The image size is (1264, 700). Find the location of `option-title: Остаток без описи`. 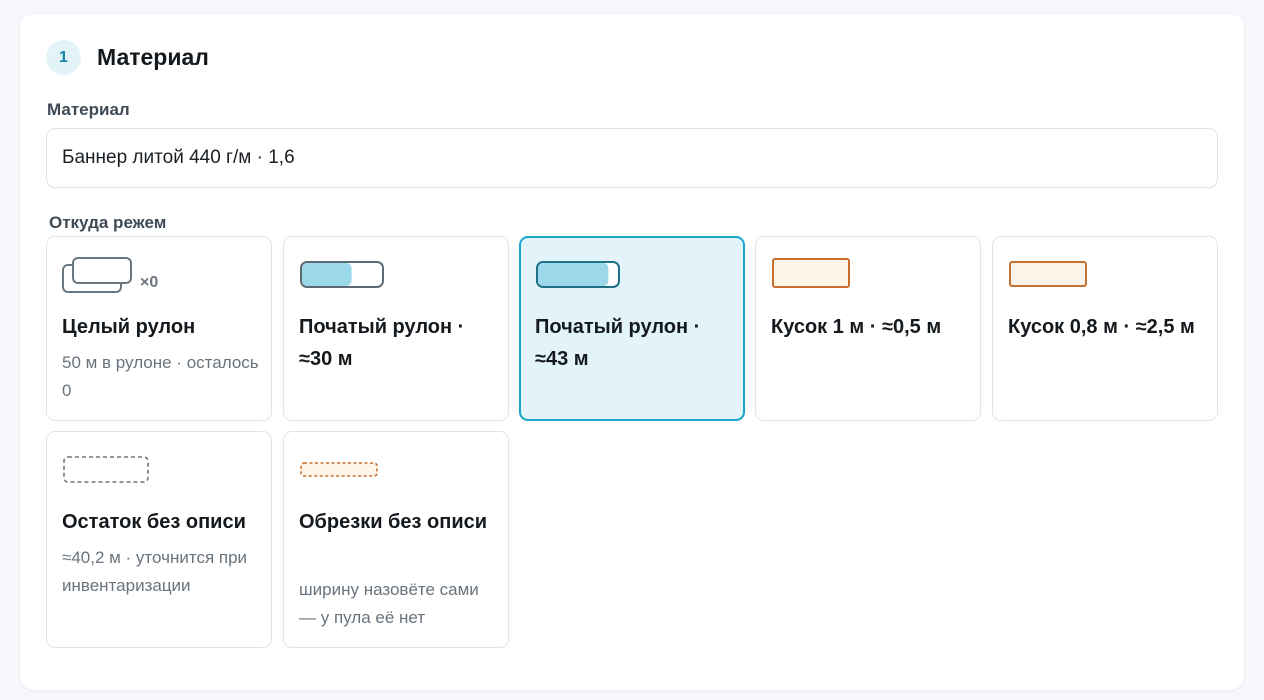

option-title: Остаток без описи is located at coordinates (154, 522).